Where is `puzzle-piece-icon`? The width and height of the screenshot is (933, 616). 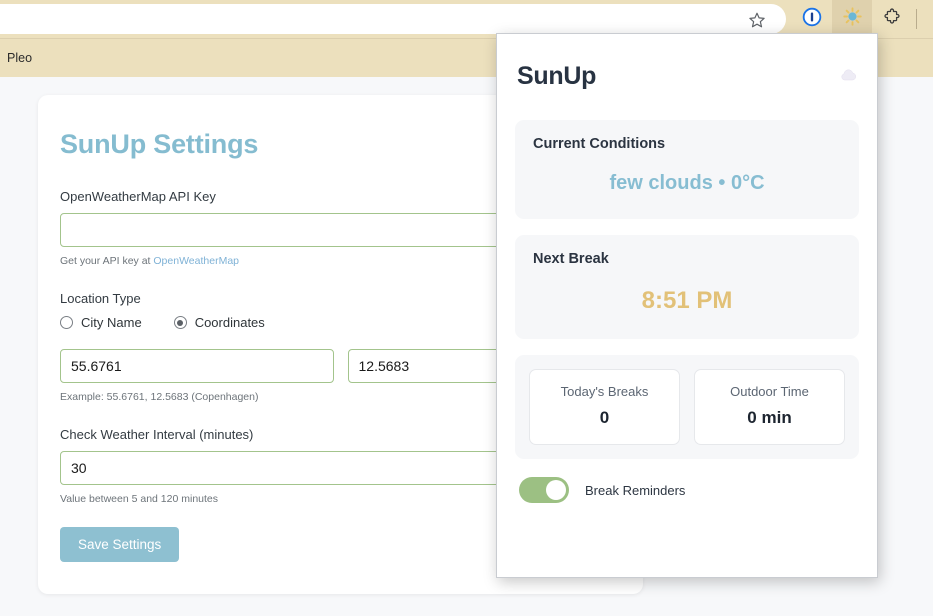 puzzle-piece-icon is located at coordinates (892, 19).